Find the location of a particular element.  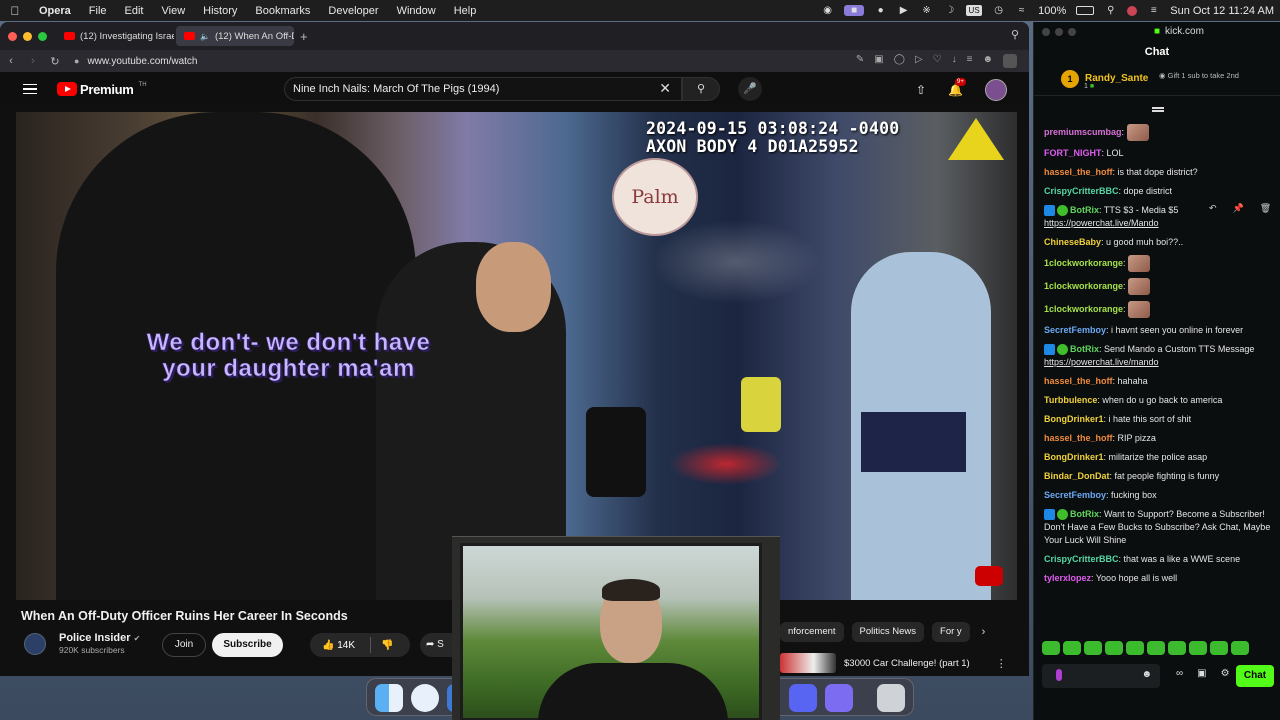

menu-edit: Edit is located at coordinates (134, 11).